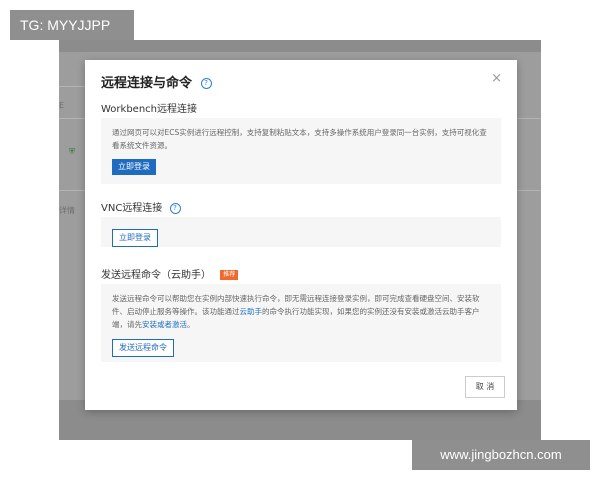 The image size is (600, 480). What do you see at coordinates (191, 324) in the screenshot?
I see `description-text: 。` at bounding box center [191, 324].